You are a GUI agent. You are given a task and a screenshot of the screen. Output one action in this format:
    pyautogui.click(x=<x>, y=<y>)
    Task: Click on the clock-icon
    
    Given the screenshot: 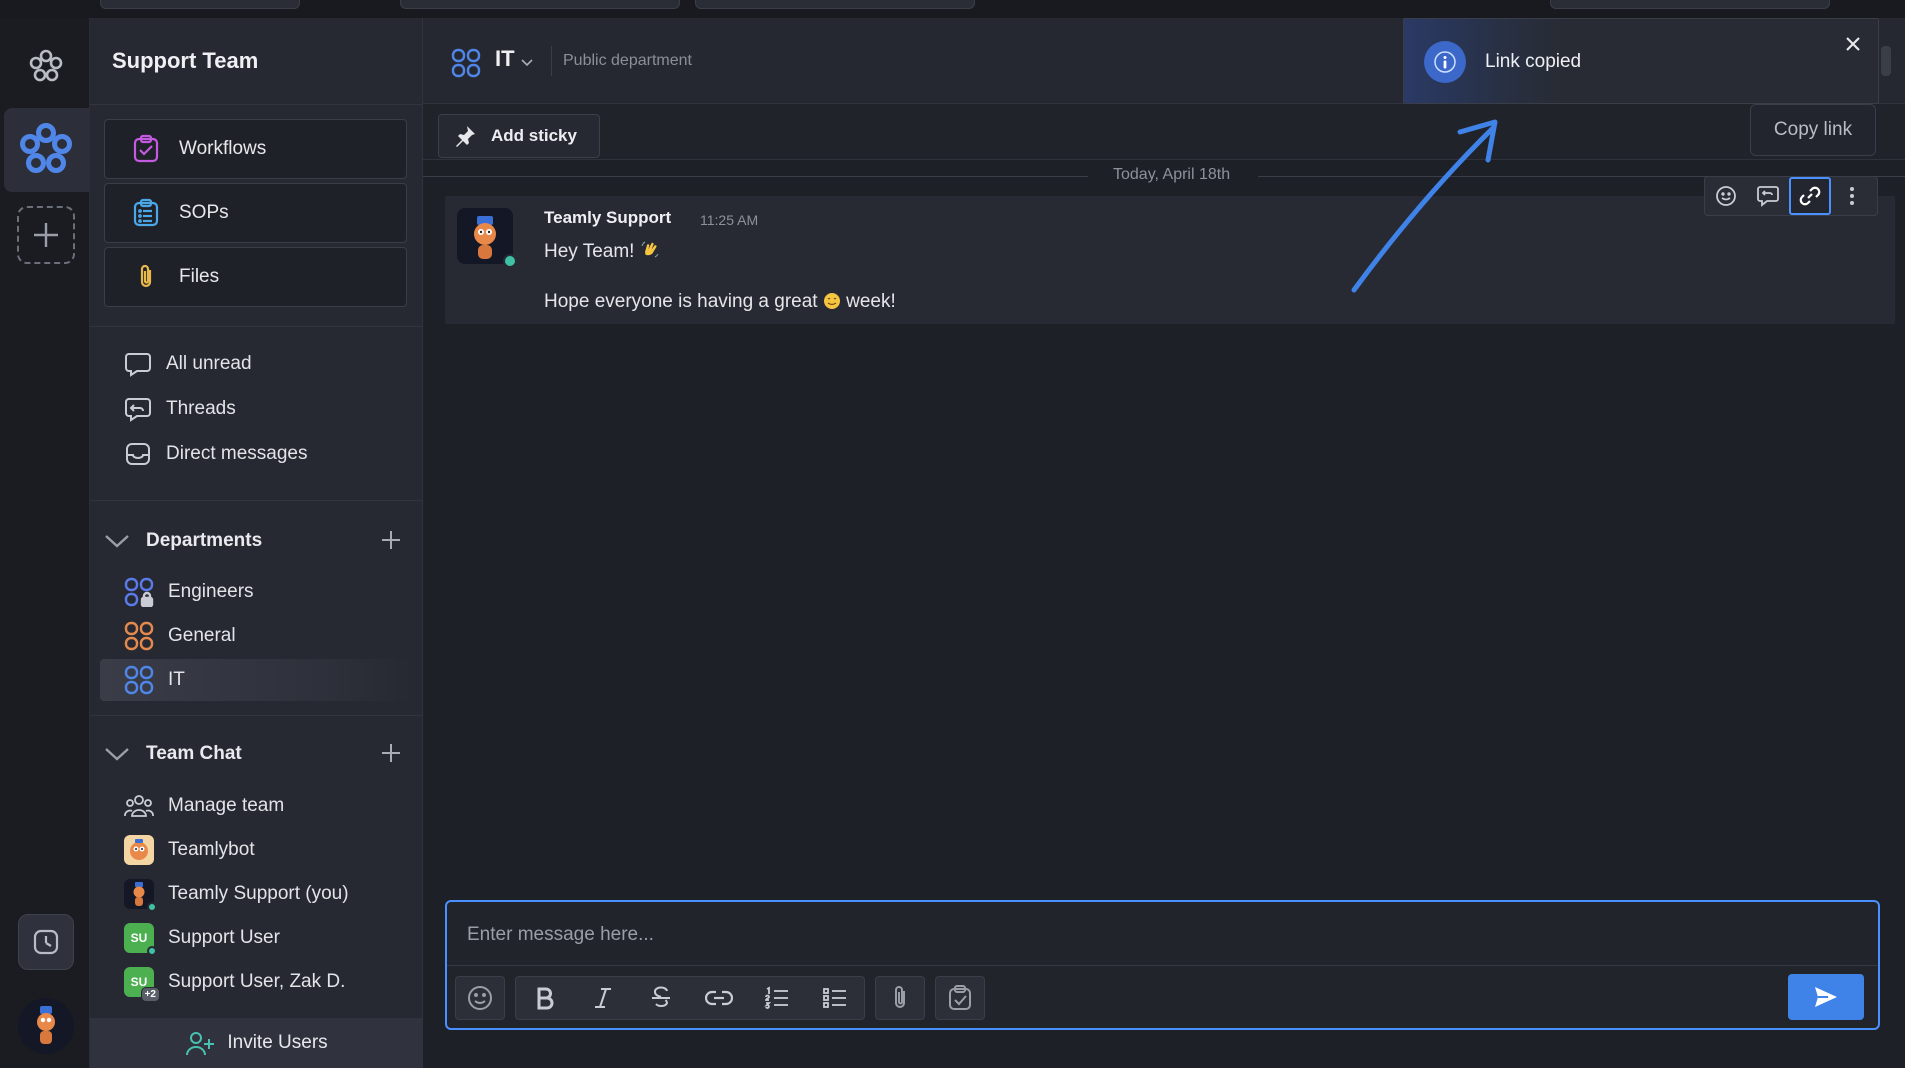 What is the action you would take?
    pyautogui.click(x=46, y=942)
    